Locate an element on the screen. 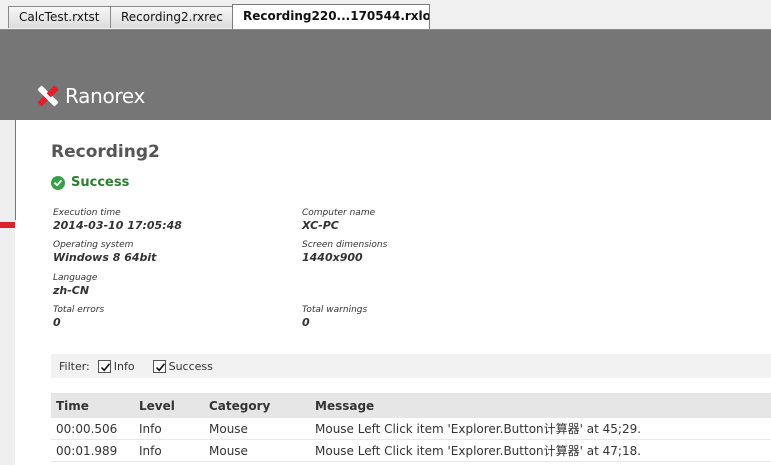 The width and height of the screenshot is (771, 465). tab-label: CalcTest.rxtst is located at coordinates (59, 17).